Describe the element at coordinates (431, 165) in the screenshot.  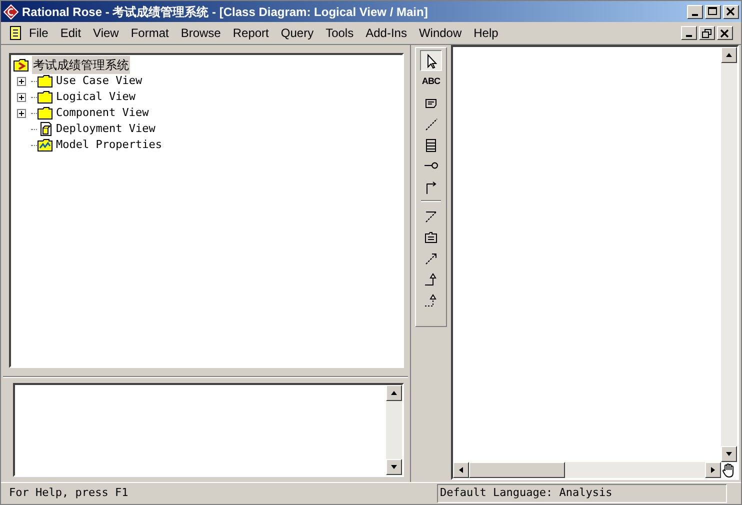
I see `lollipop-icon` at that location.